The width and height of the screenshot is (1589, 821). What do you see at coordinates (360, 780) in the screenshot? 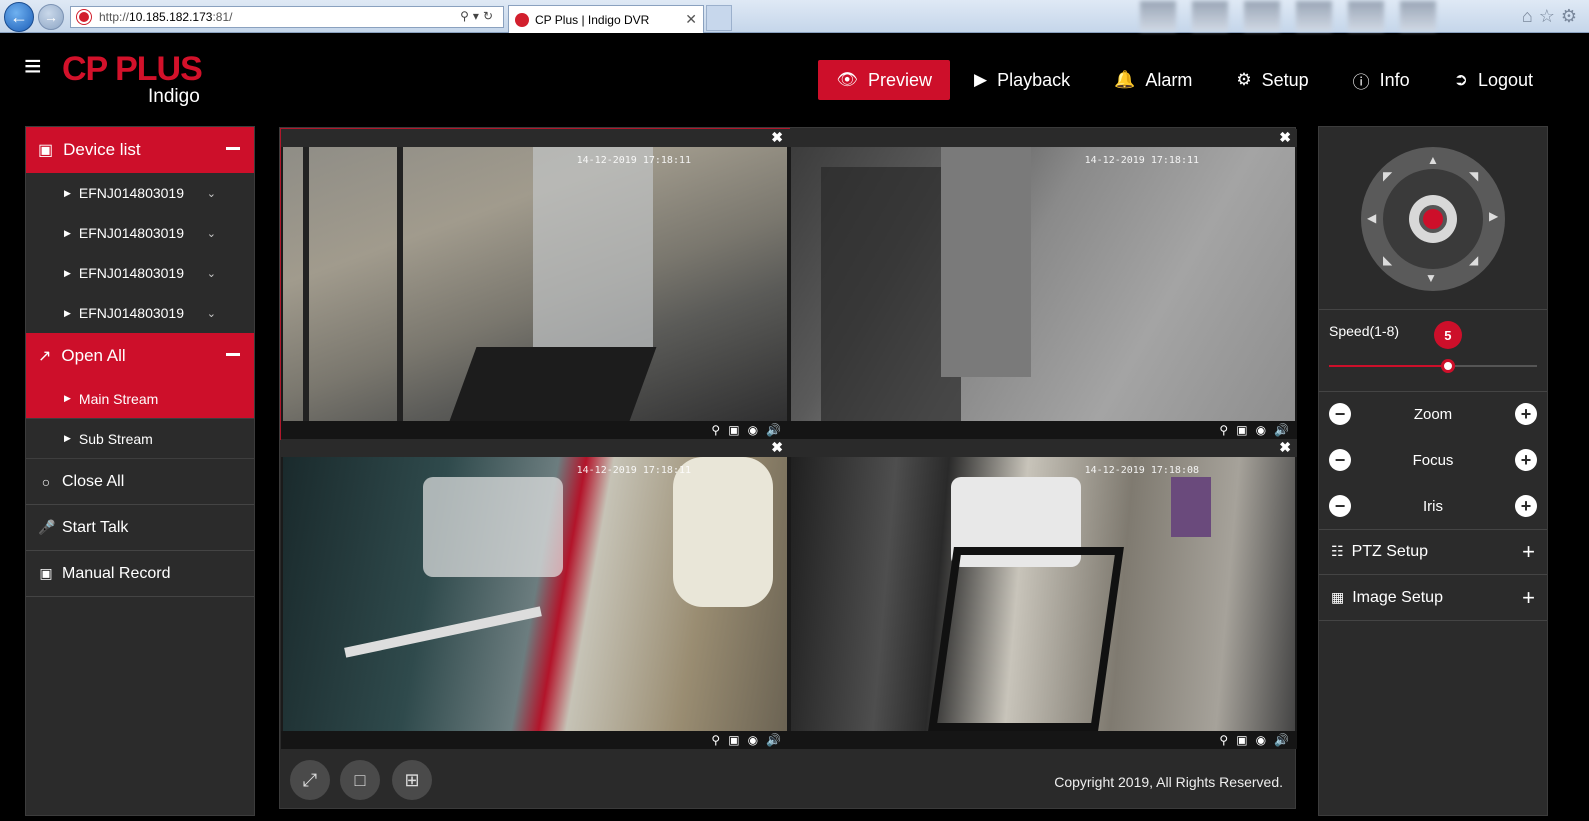
I see `single-view-button: □` at bounding box center [360, 780].